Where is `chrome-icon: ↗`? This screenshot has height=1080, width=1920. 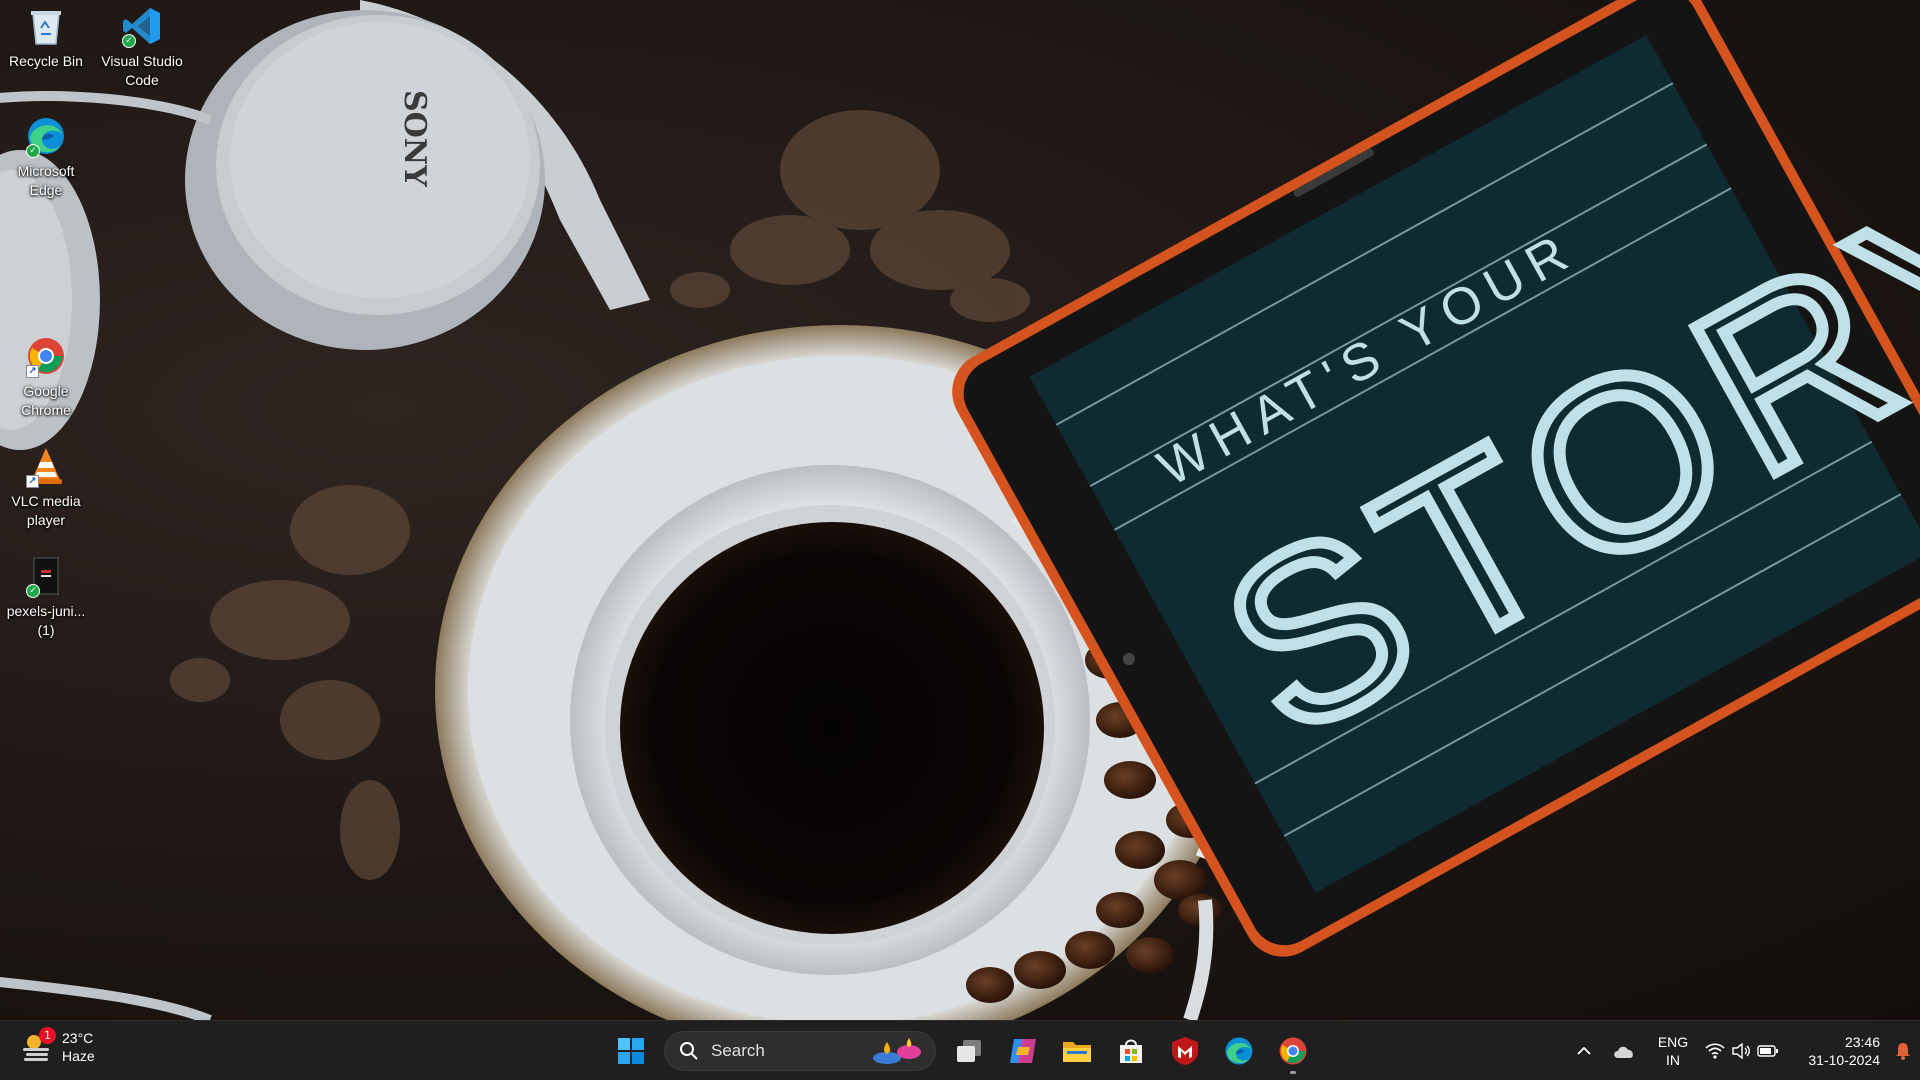
chrome-icon: ↗ is located at coordinates (46, 356).